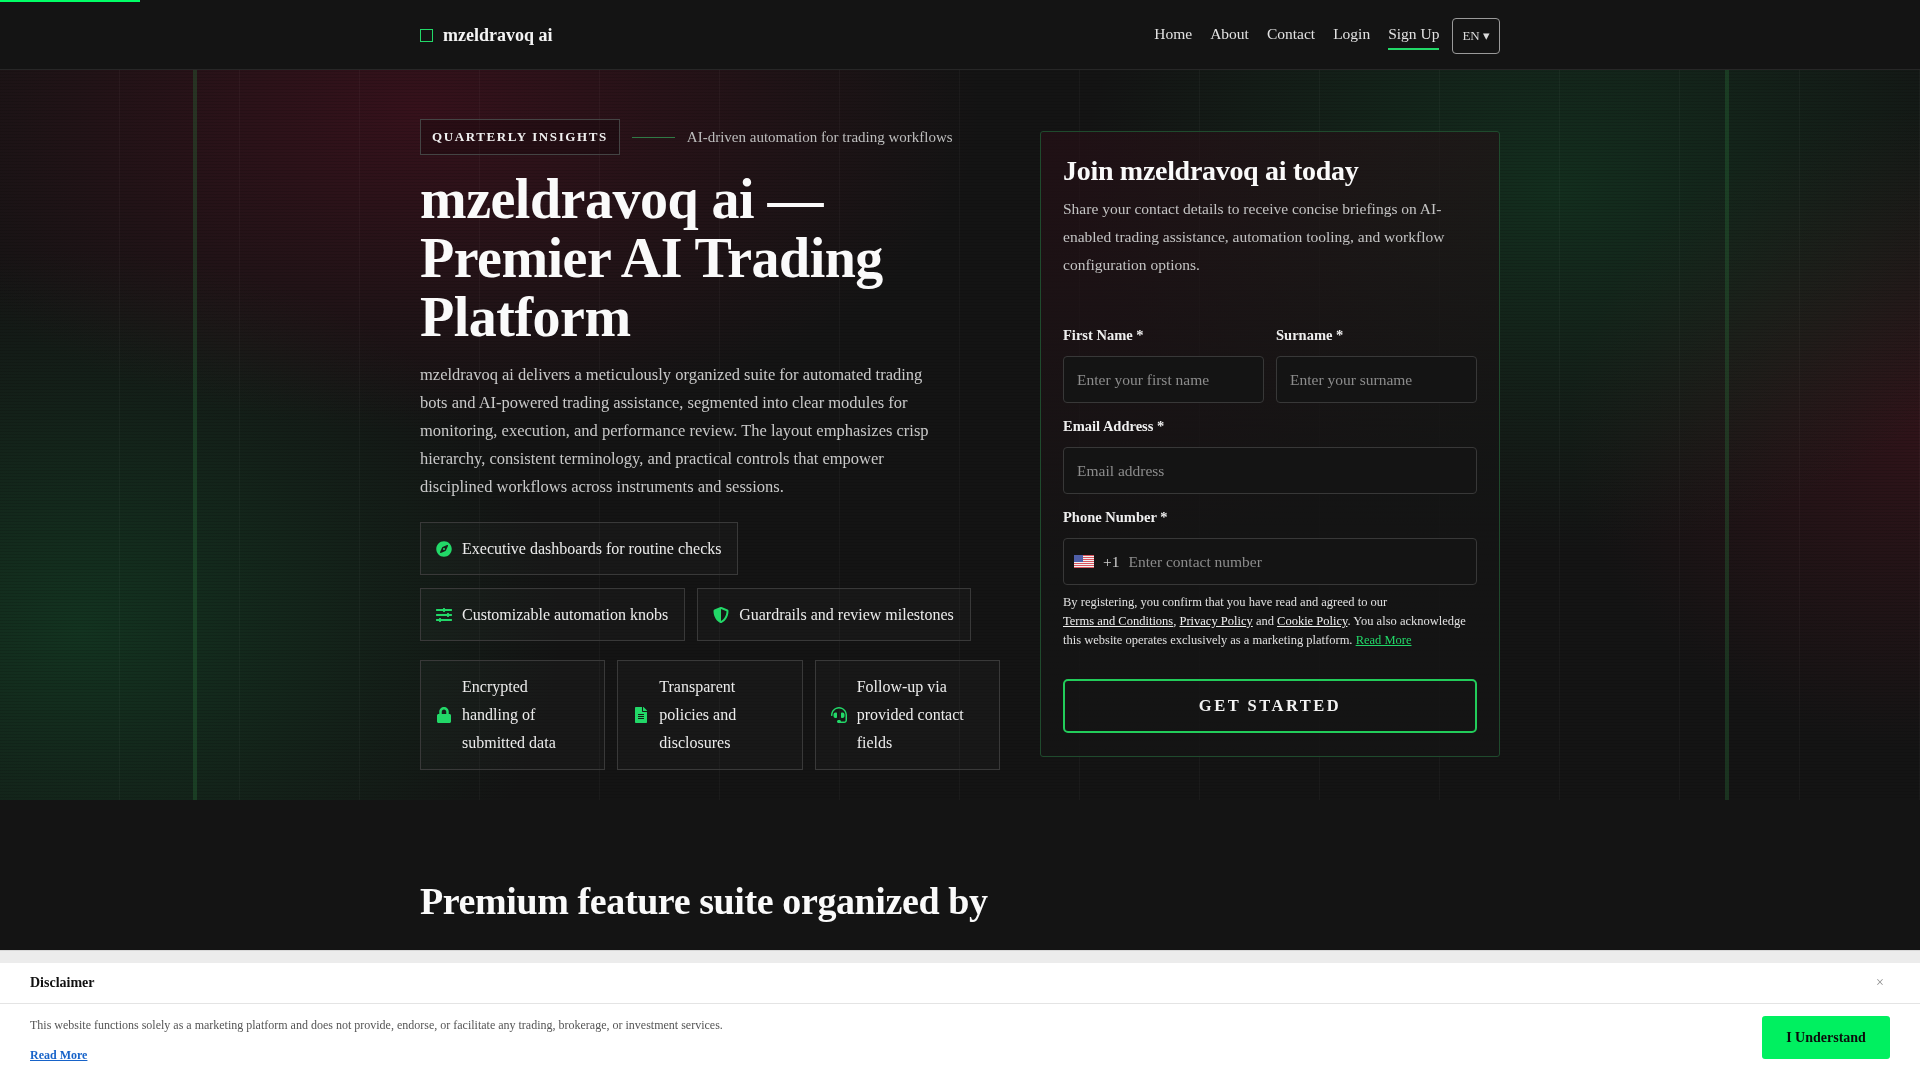 Image resolution: width=1920 pixels, height=1080 pixels. Describe the element at coordinates (838, 715) in the screenshot. I see `headset-icon` at that location.